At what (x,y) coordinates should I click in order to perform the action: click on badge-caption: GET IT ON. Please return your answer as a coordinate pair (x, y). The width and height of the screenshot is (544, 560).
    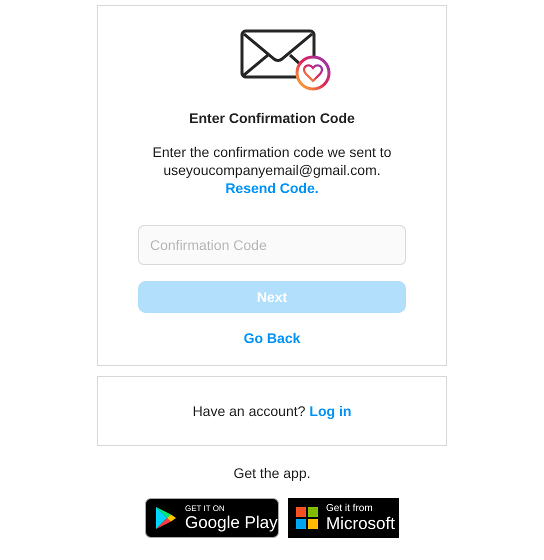
    Looking at the image, I should click on (205, 509).